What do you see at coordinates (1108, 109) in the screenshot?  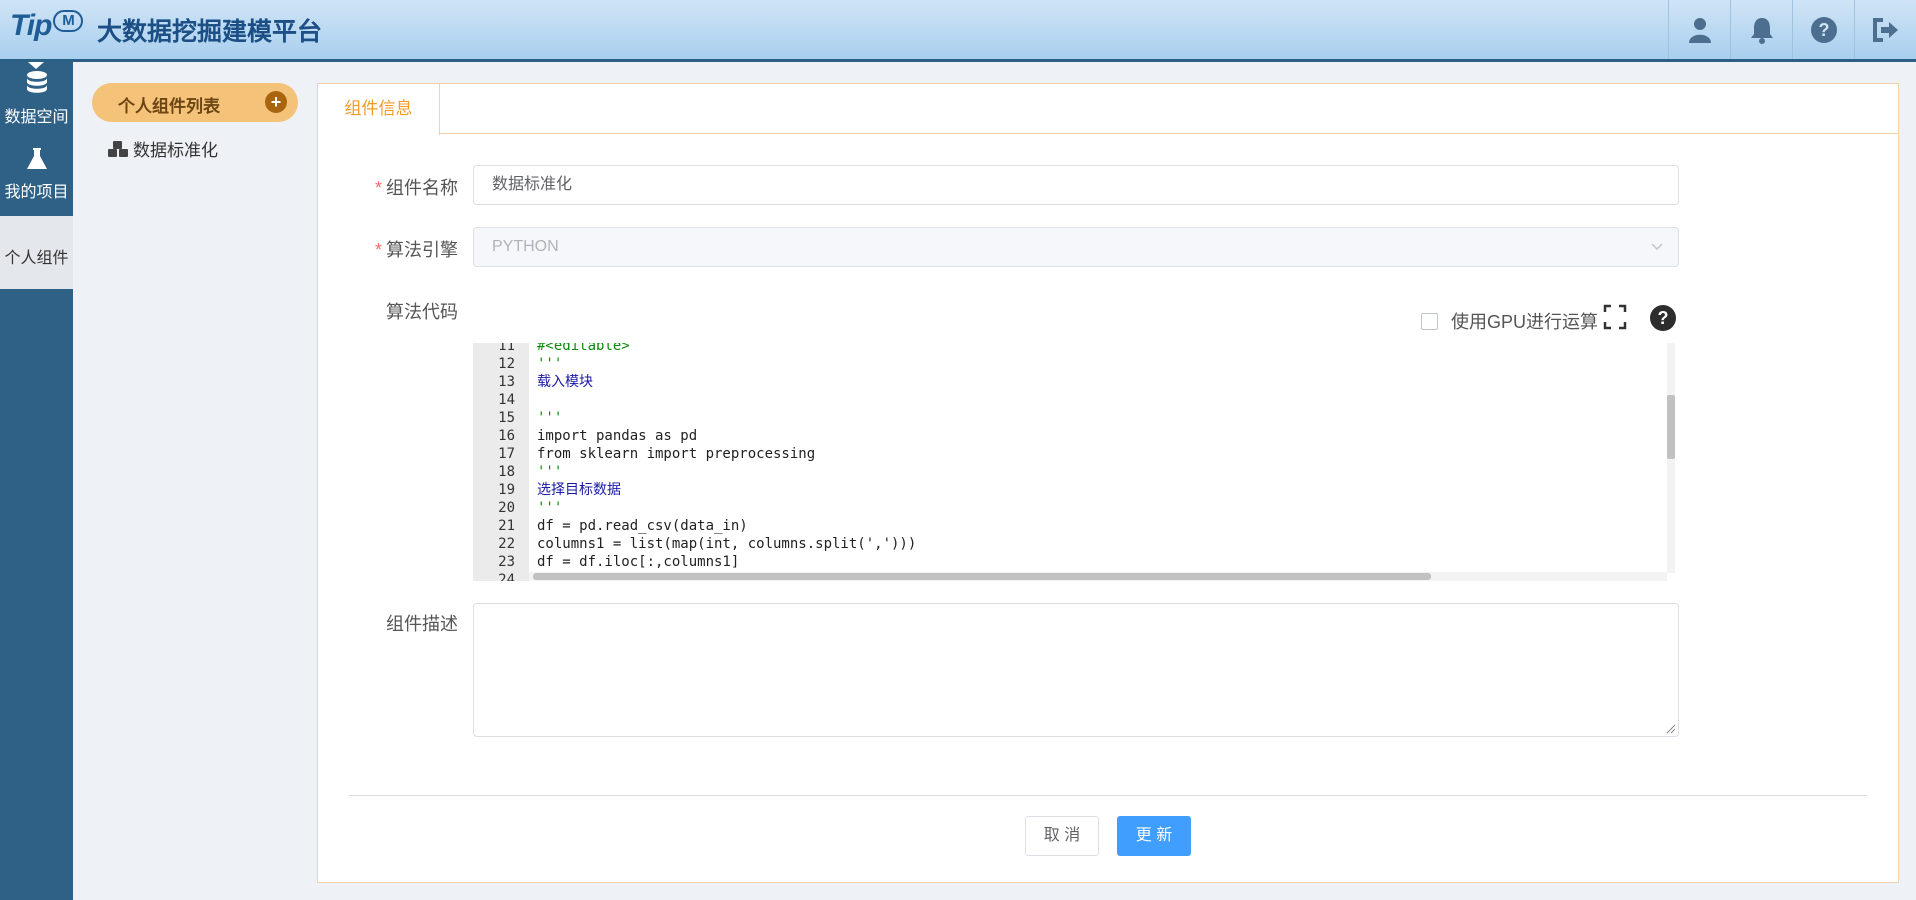 I see `tab-bar: 组件信息` at bounding box center [1108, 109].